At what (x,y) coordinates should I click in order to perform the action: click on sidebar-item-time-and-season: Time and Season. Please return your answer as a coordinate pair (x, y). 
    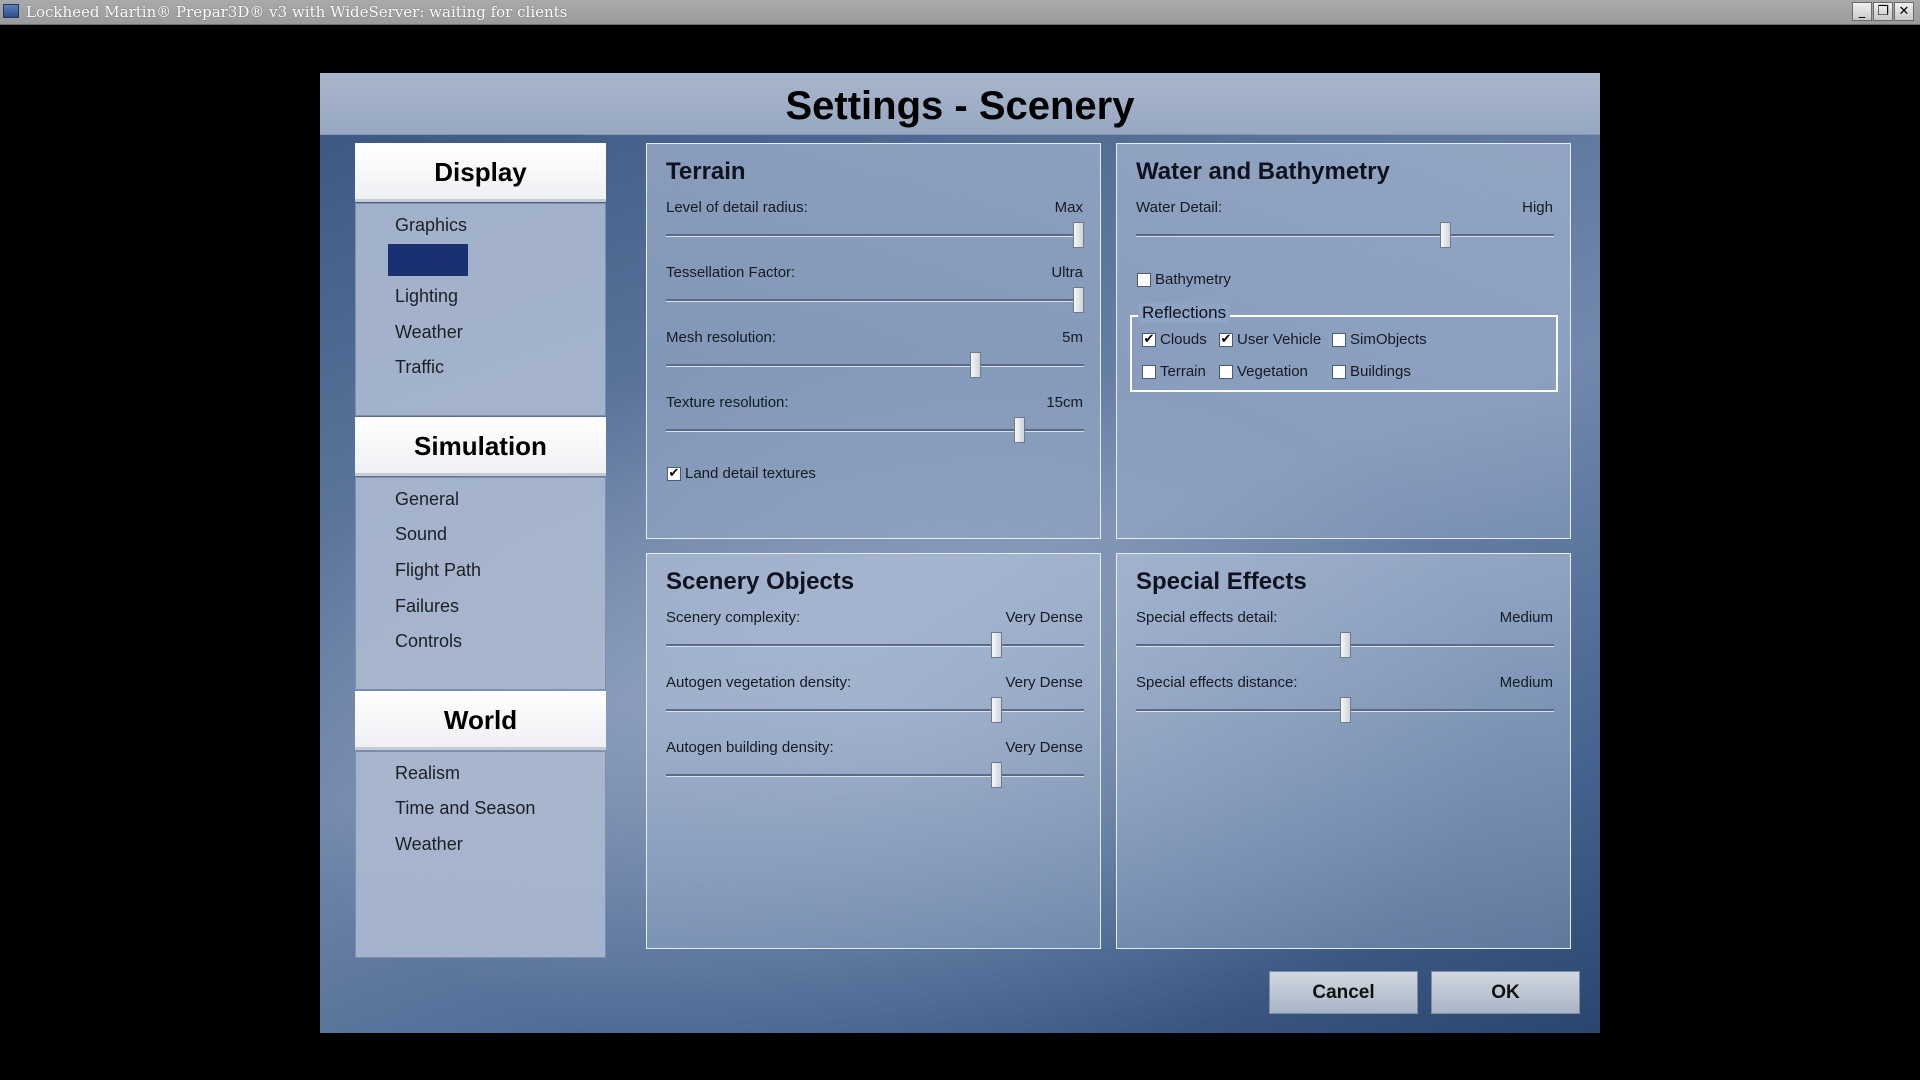
    Looking at the image, I should click on (465, 808).